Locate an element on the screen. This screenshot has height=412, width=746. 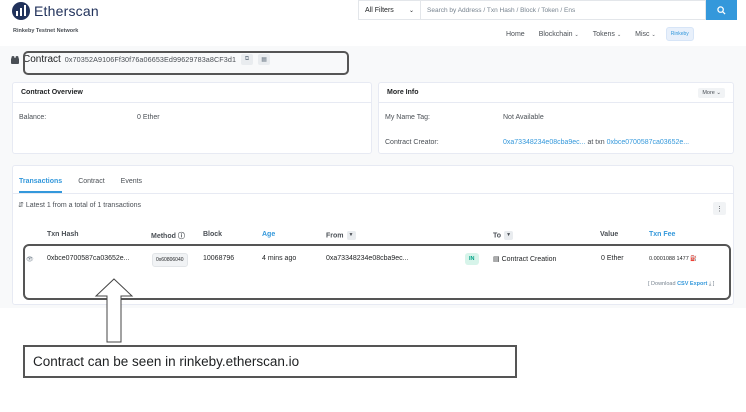
creator-label: Contract Creator: is located at coordinates (412, 142).